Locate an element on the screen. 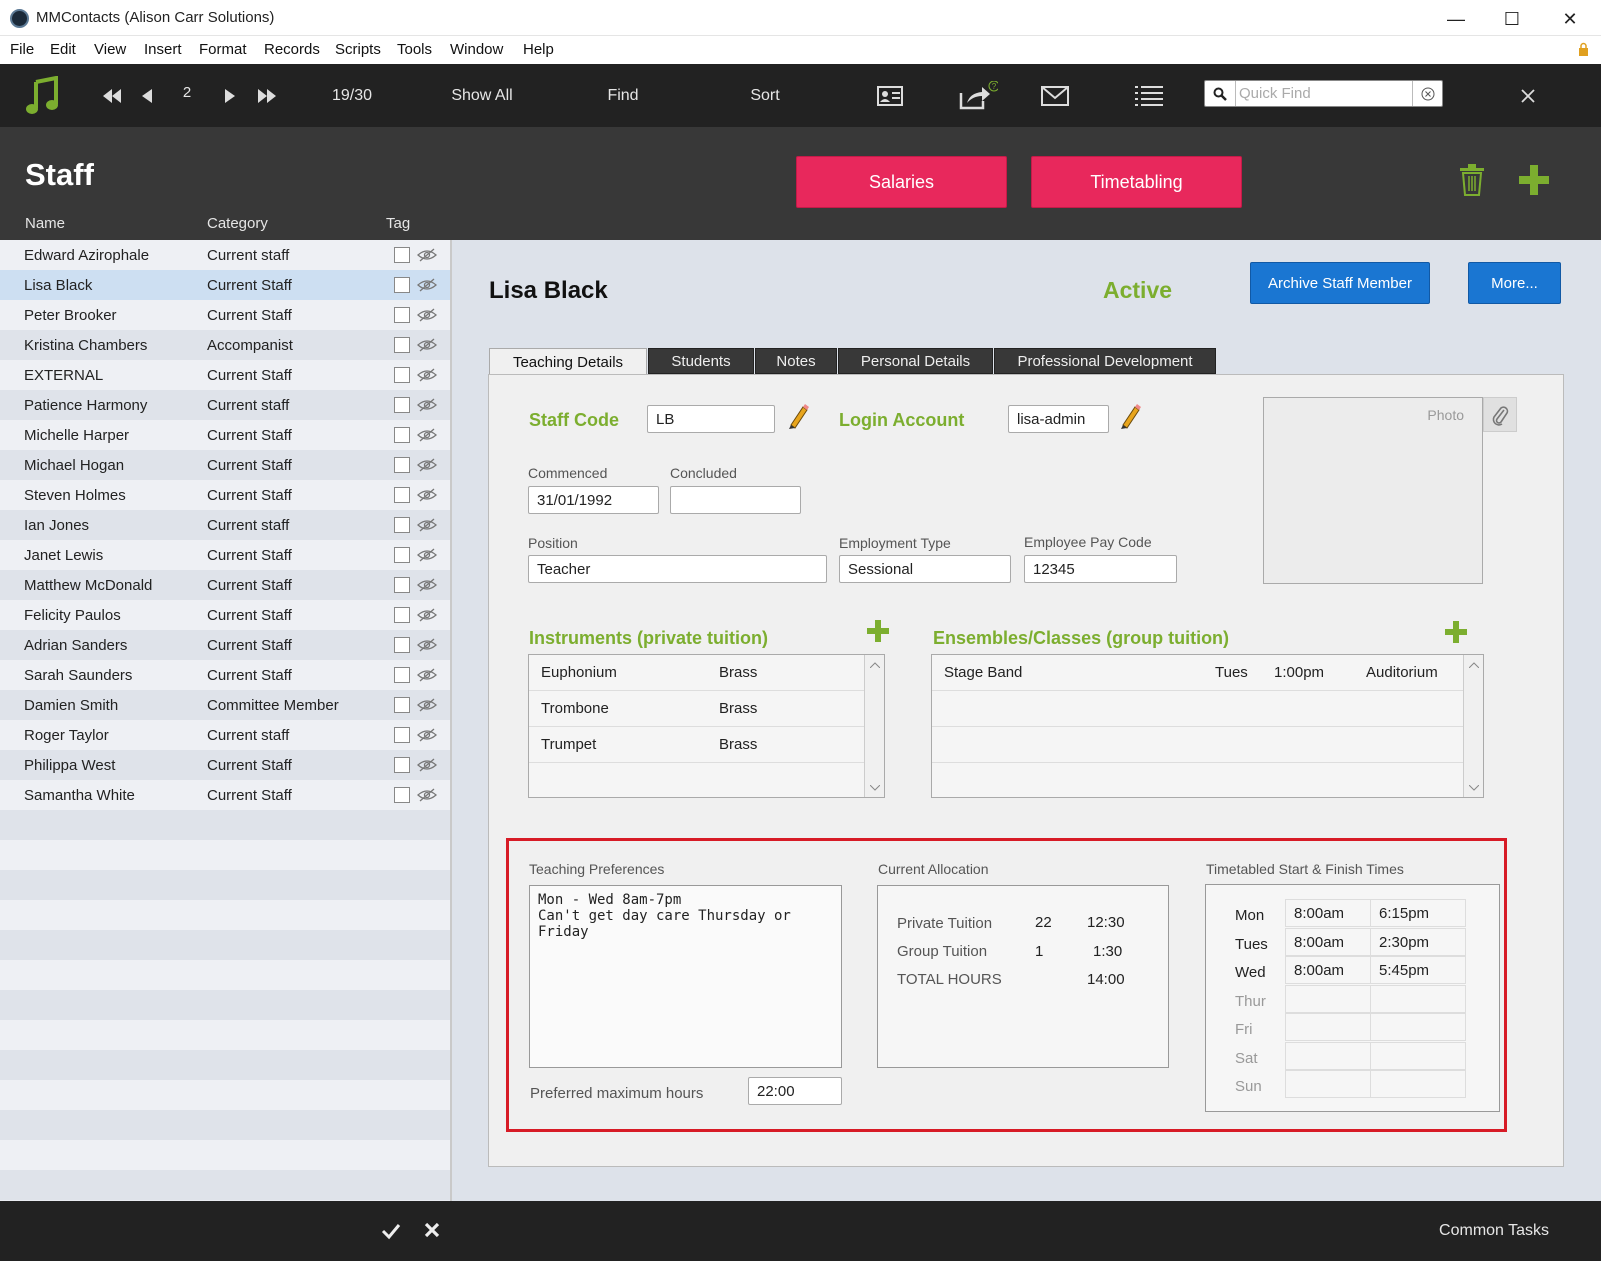 This screenshot has height=1261, width=1601. menu-tools: Tools is located at coordinates (414, 49).